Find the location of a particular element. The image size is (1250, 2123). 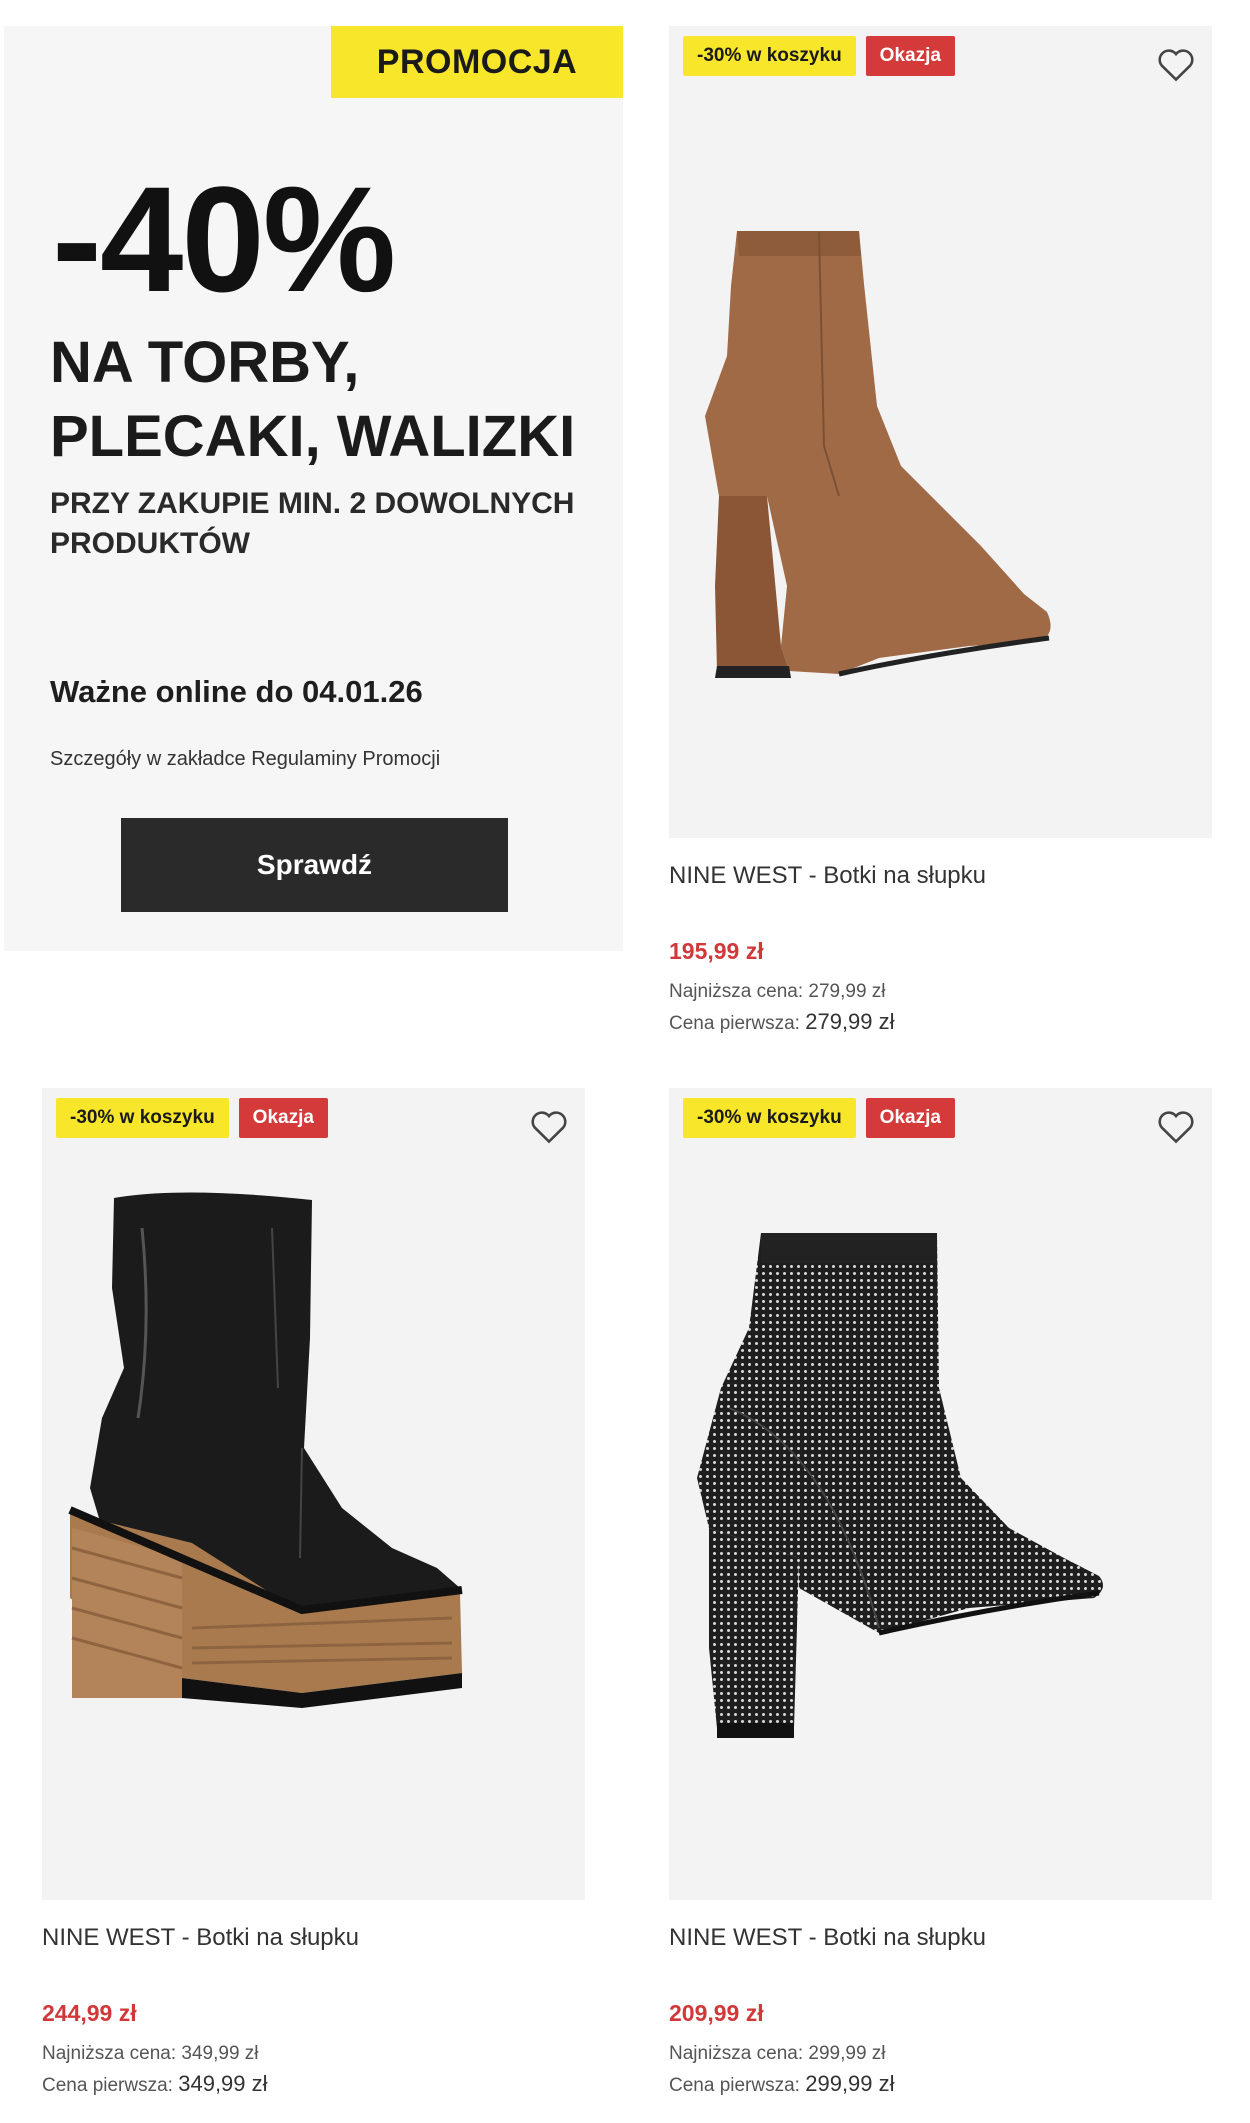

lowest-price-value: 299,99 zł is located at coordinates (847, 2053).